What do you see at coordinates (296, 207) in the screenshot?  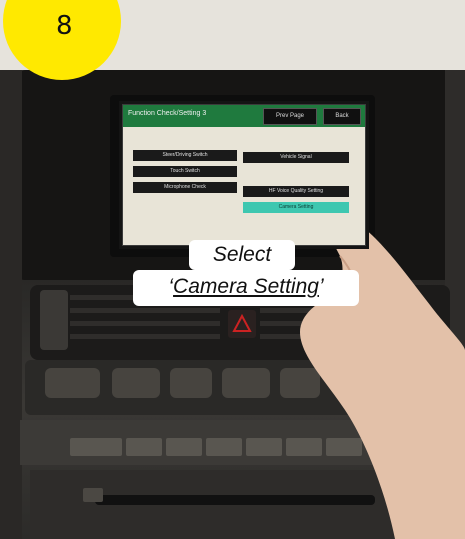 I see `menu-item-camera-setting: Camera Setting` at bounding box center [296, 207].